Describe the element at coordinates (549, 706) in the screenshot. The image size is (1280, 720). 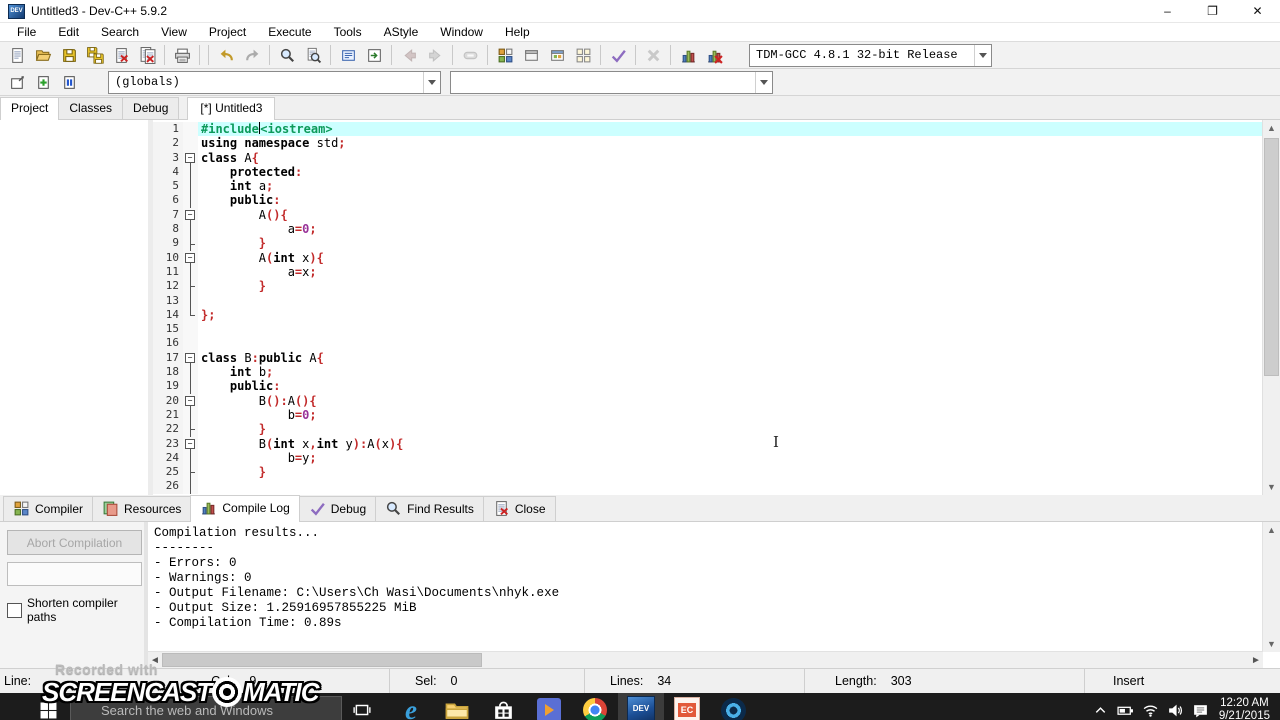
I see `taskbar-app-movies` at that location.